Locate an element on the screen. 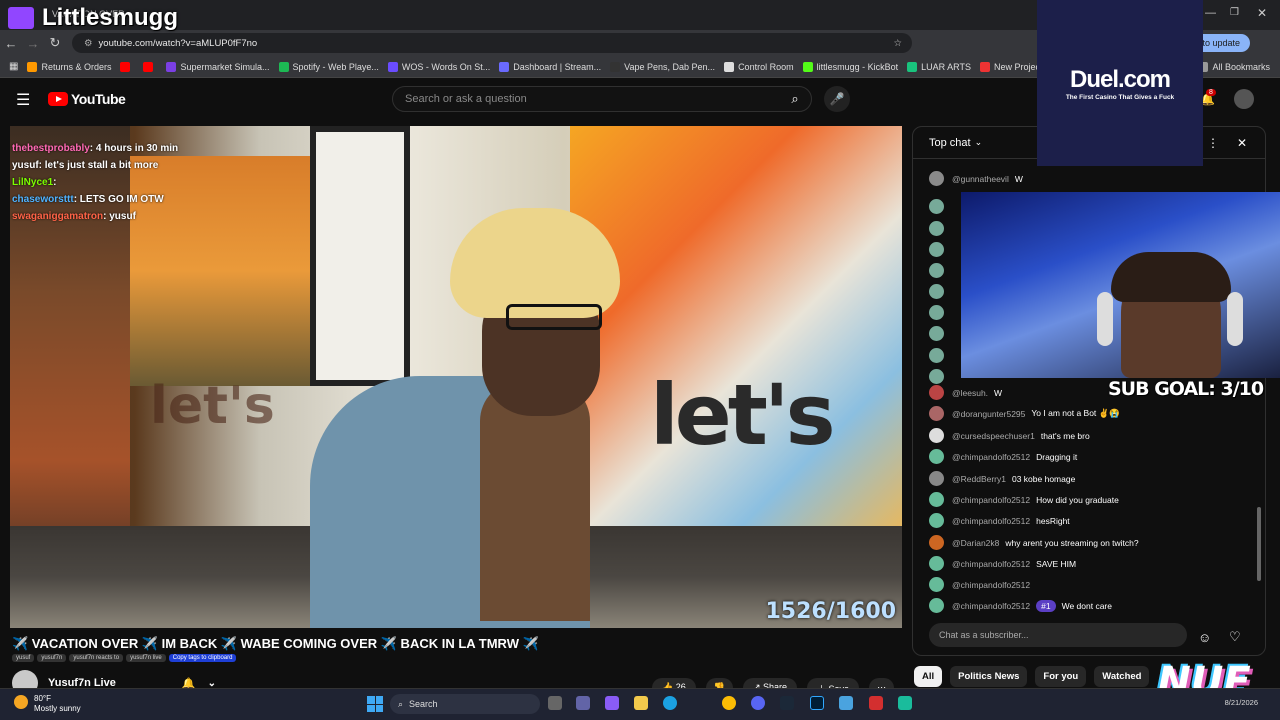 This screenshot has height=720, width=1280. video-tag: yusuf7n live is located at coordinates (146, 658).